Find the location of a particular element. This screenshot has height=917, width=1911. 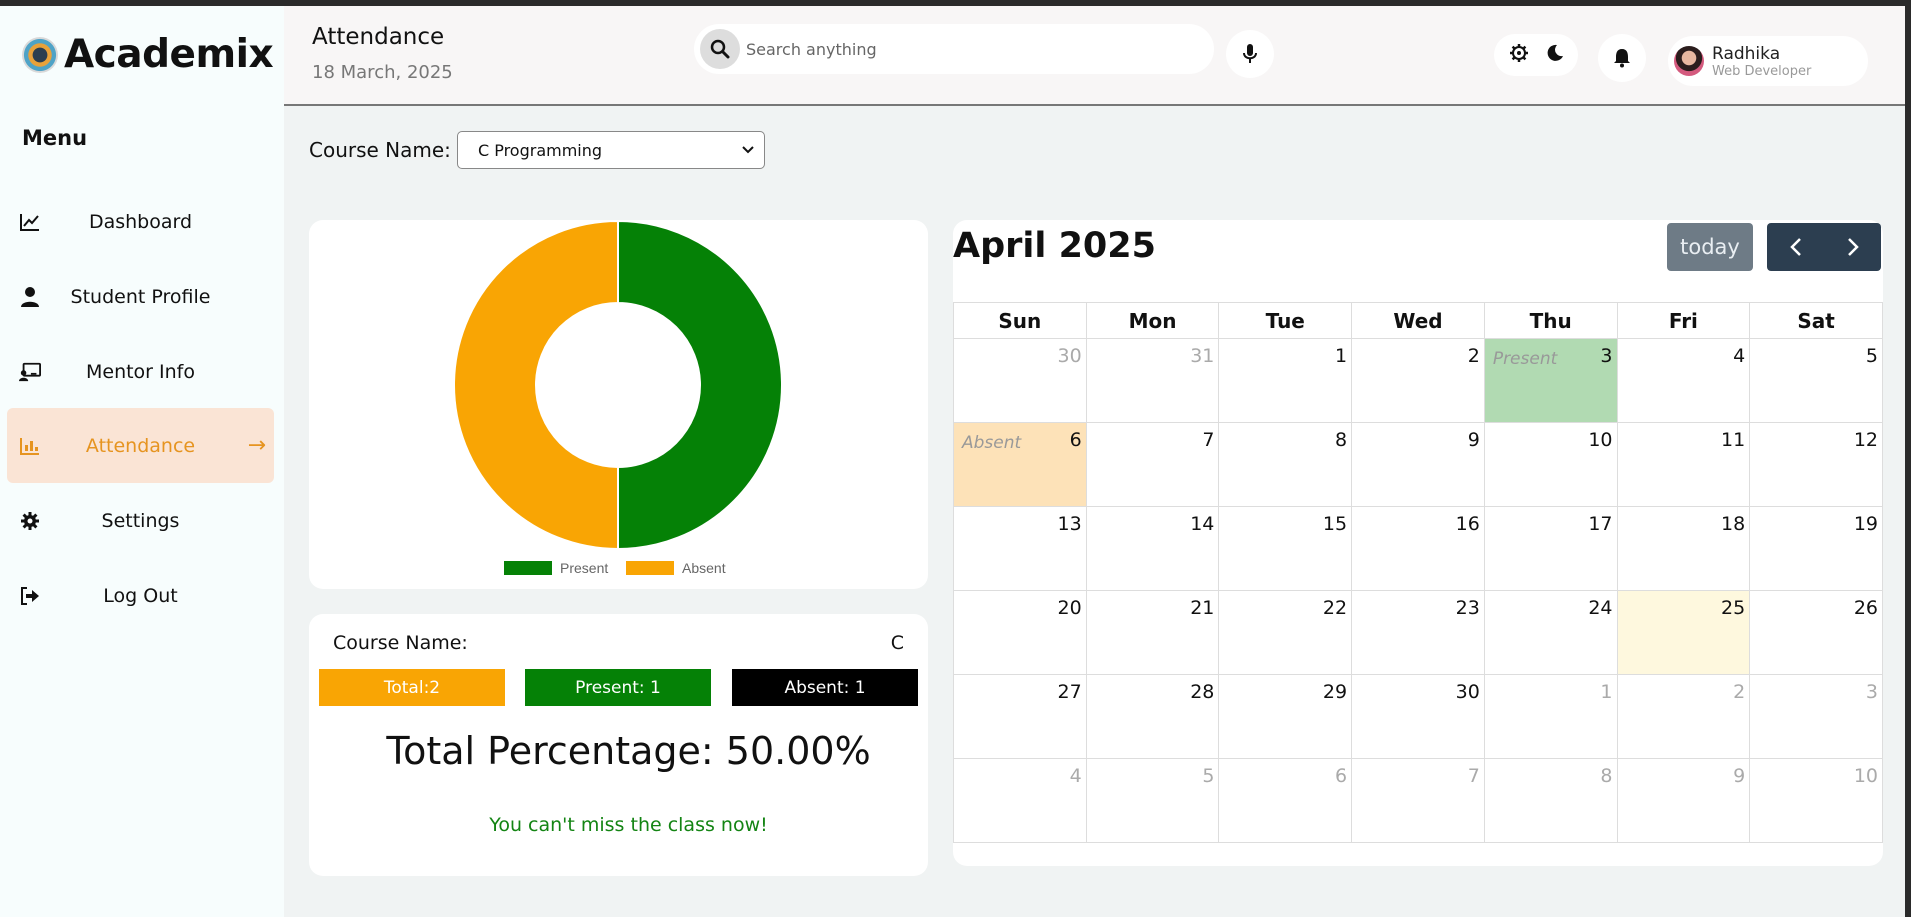

calendar-day: 21 is located at coordinates (1152, 632).